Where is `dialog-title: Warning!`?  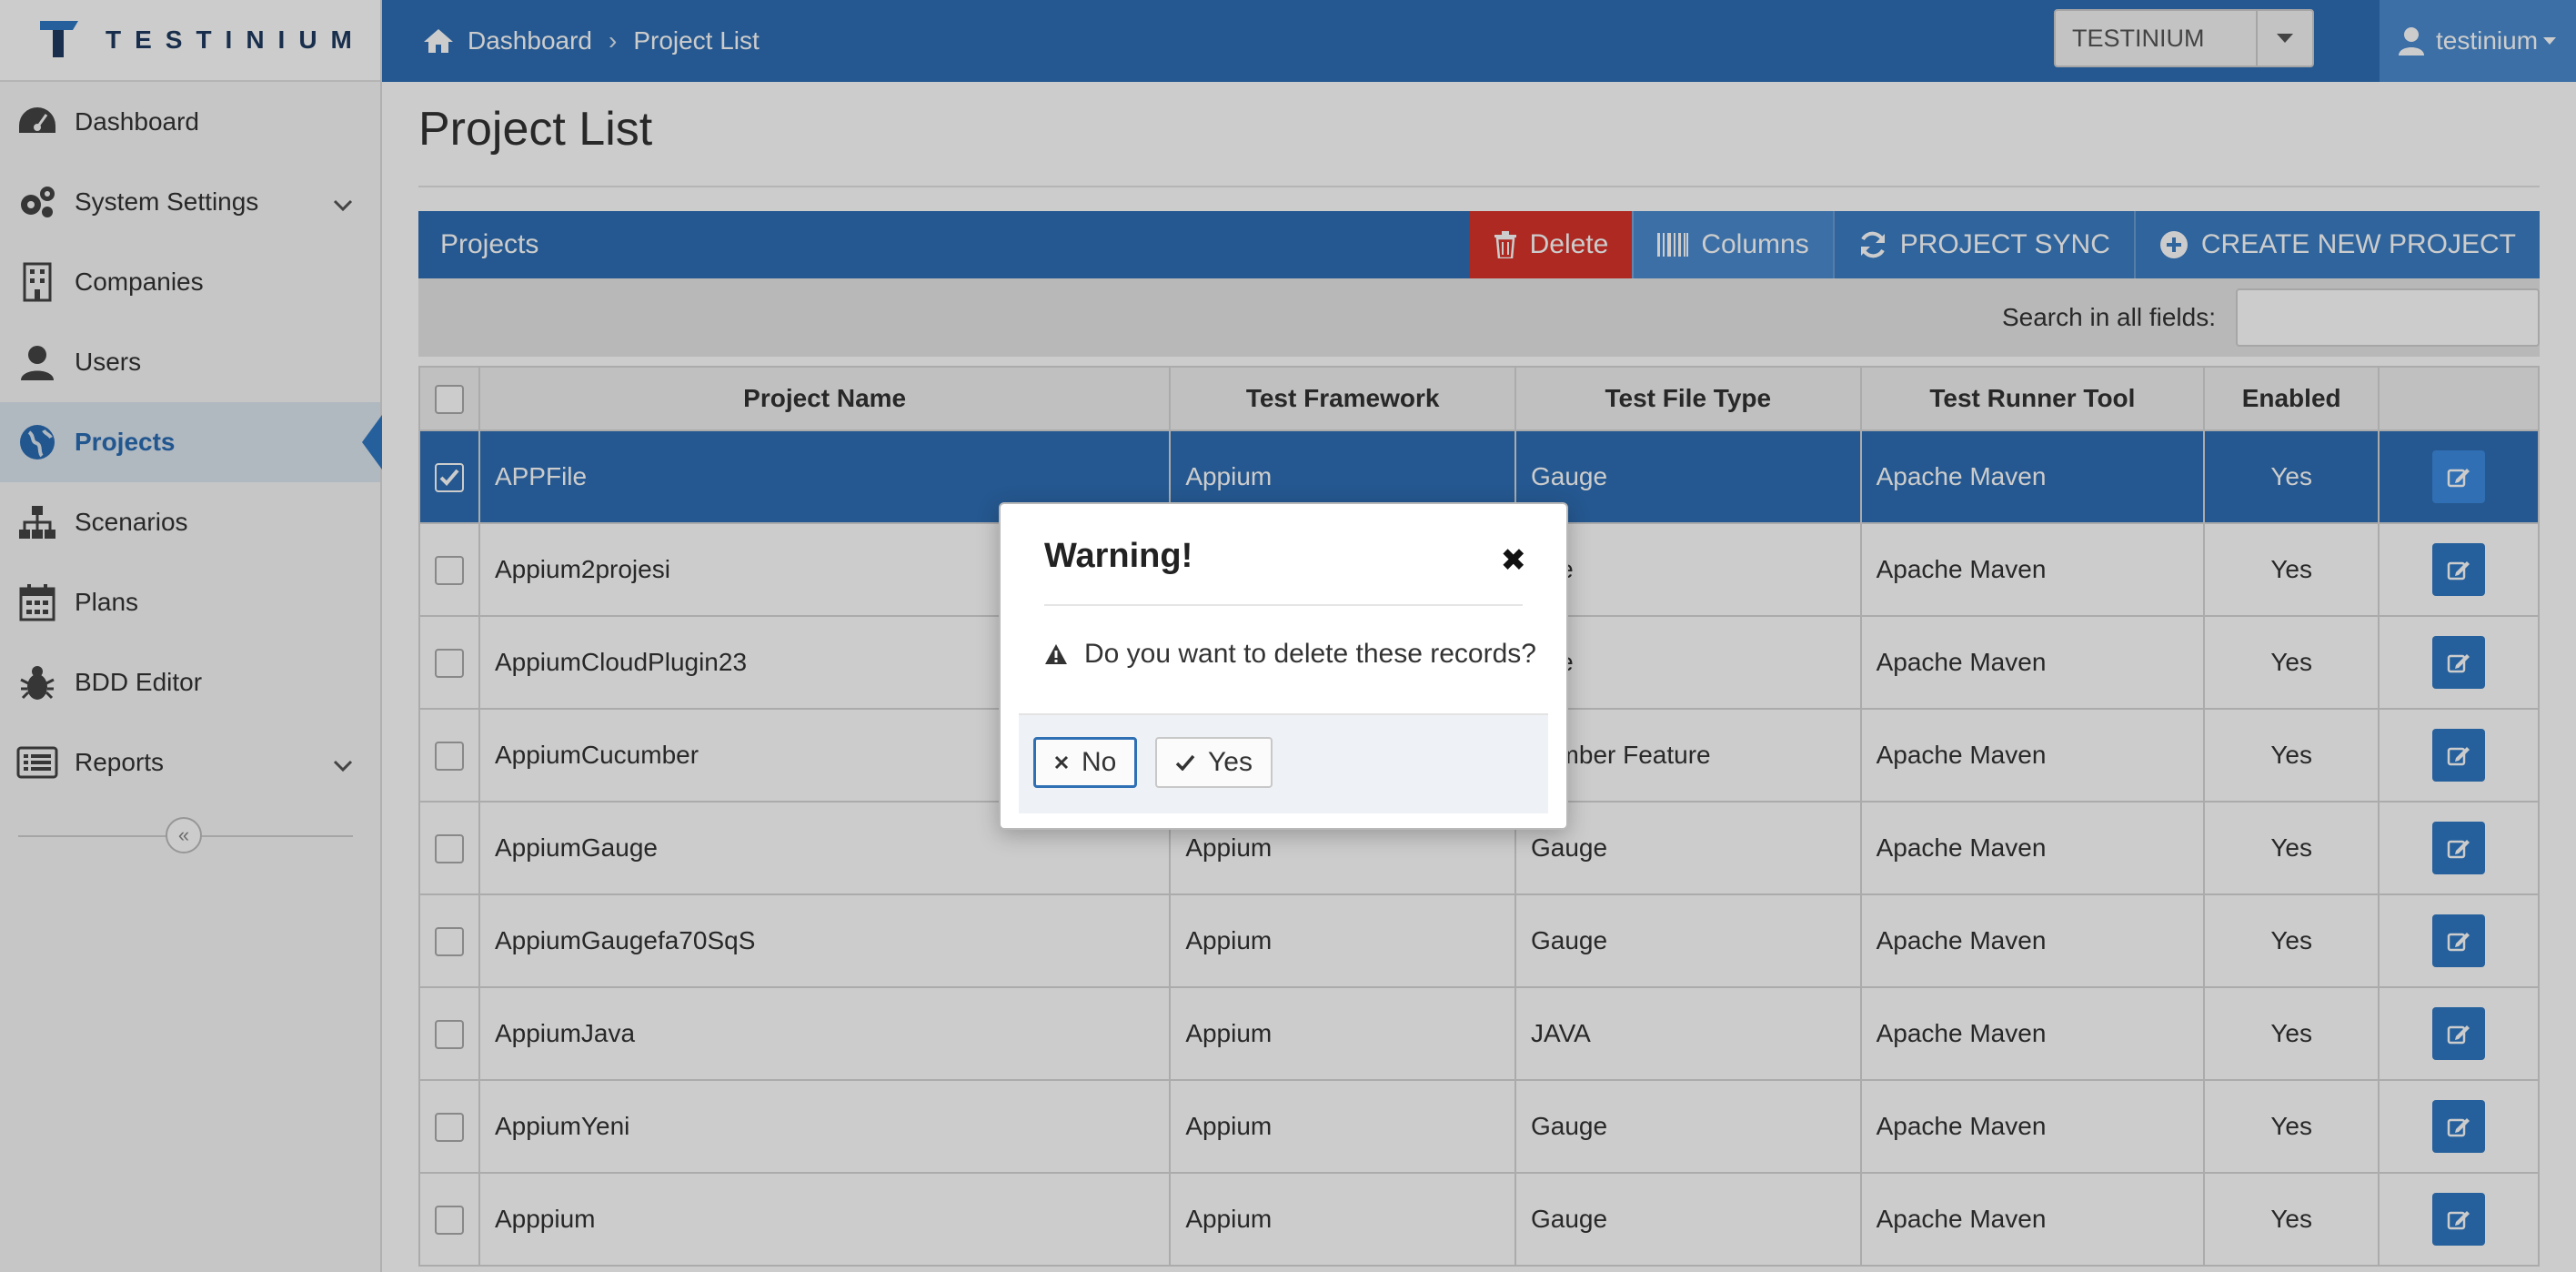
dialog-title: Warning! is located at coordinates (1118, 556).